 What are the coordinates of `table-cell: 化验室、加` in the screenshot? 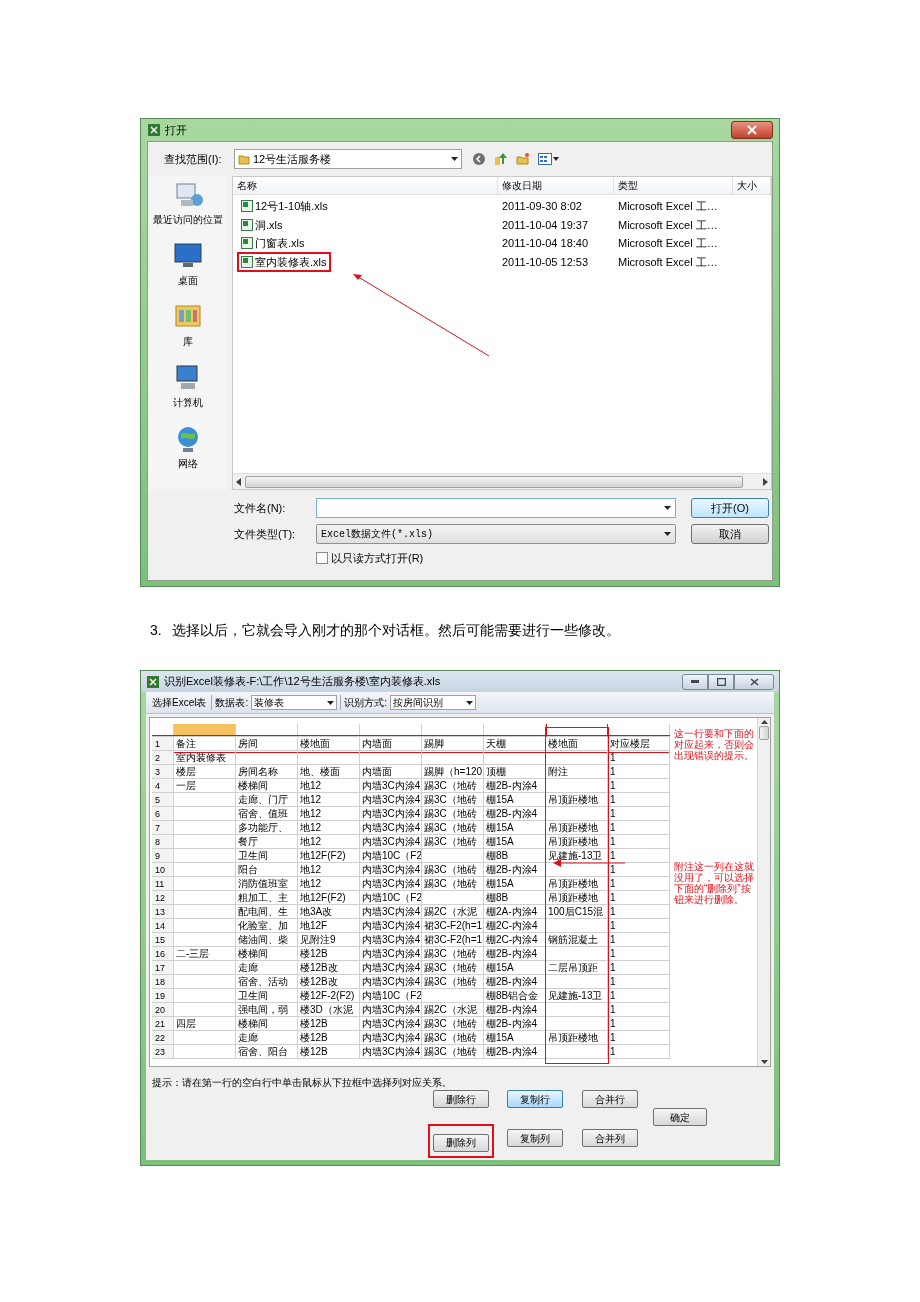 It's located at (267, 926).